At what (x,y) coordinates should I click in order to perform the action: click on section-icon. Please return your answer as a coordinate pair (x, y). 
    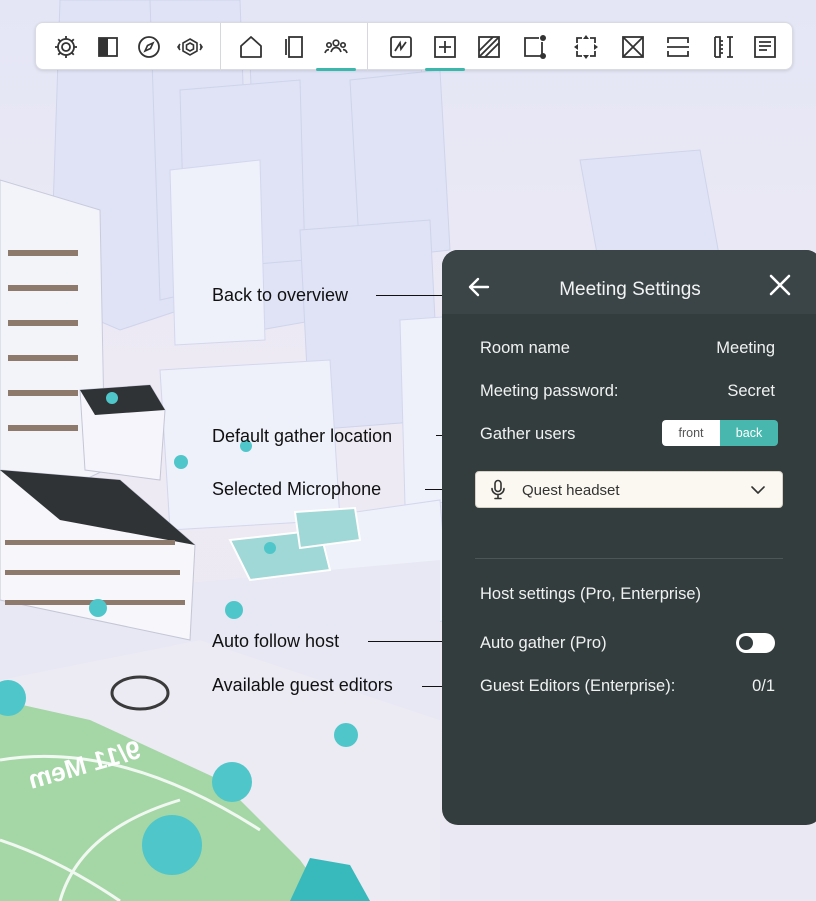
    Looking at the image, I should click on (678, 47).